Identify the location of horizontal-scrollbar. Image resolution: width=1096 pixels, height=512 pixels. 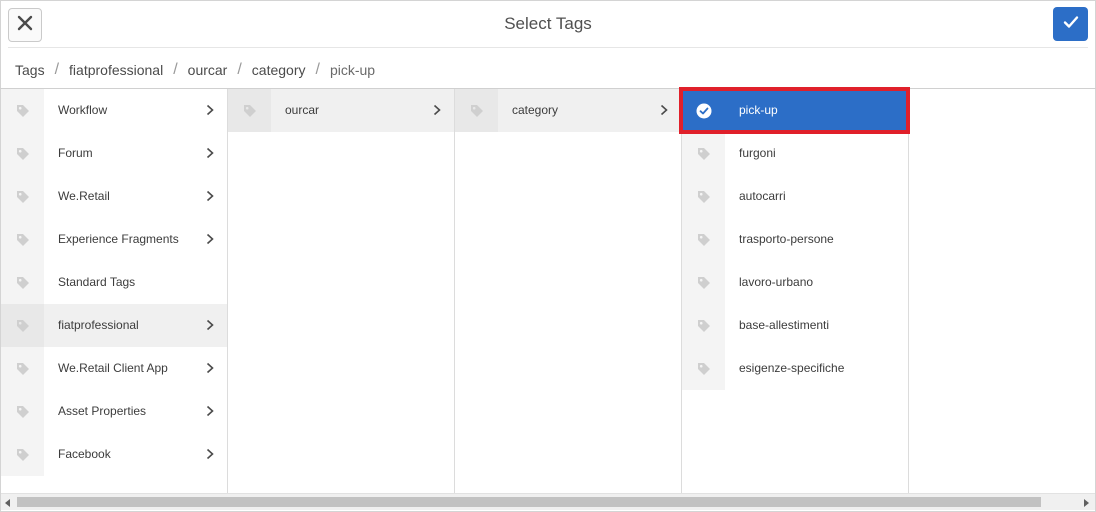
(548, 501).